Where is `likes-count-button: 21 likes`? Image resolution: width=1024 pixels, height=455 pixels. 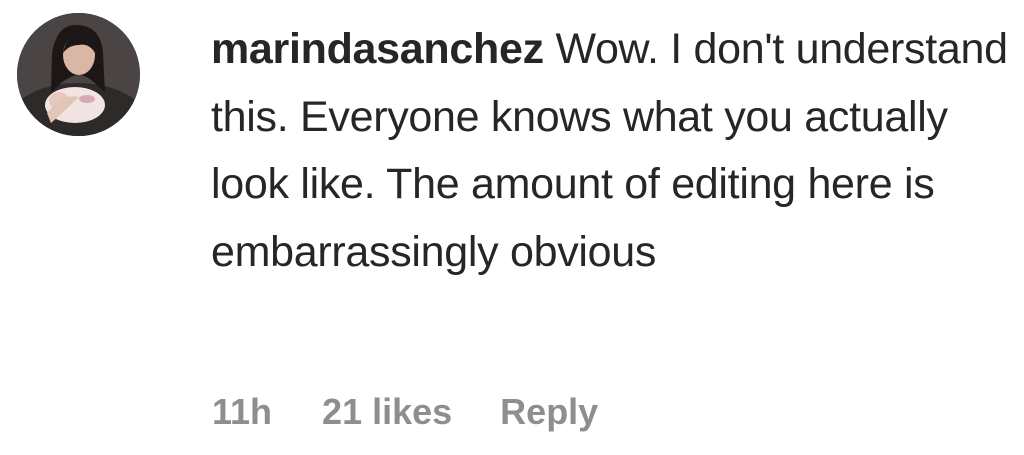 likes-count-button: 21 likes is located at coordinates (387, 412).